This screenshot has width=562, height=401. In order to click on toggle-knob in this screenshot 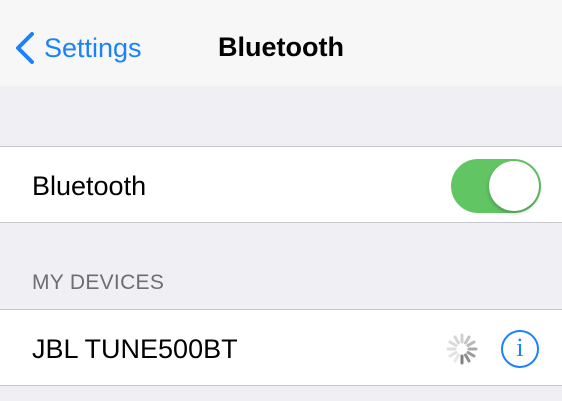, I will do `click(514, 186)`.